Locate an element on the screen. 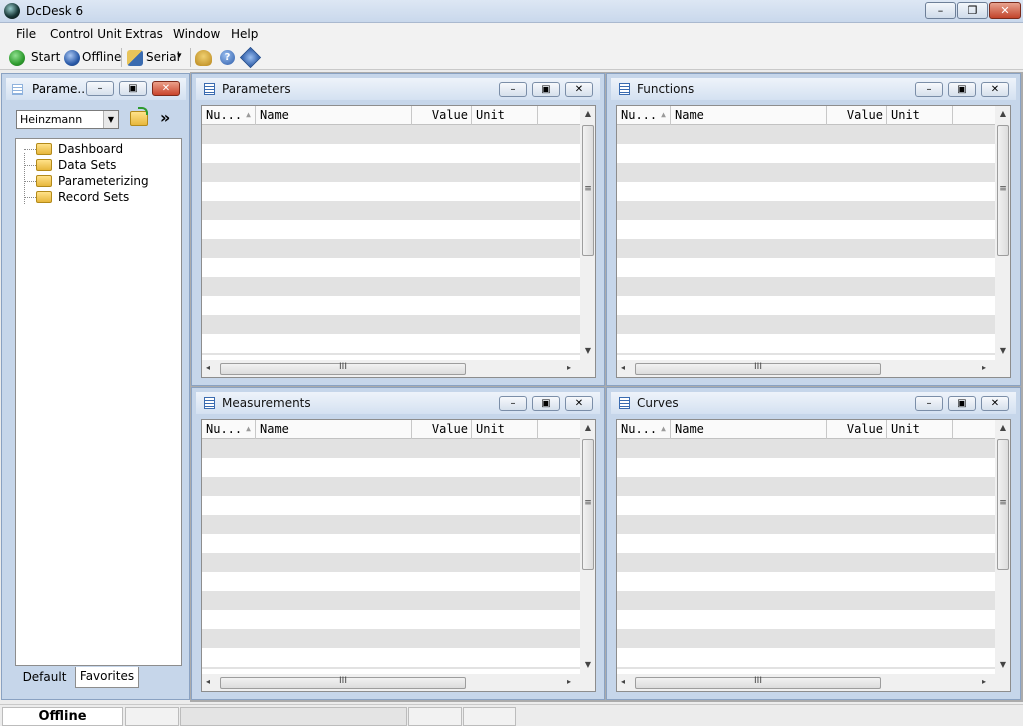 The height and width of the screenshot is (726, 1023). chevron-down-icon: ▼ is located at coordinates (110, 119).